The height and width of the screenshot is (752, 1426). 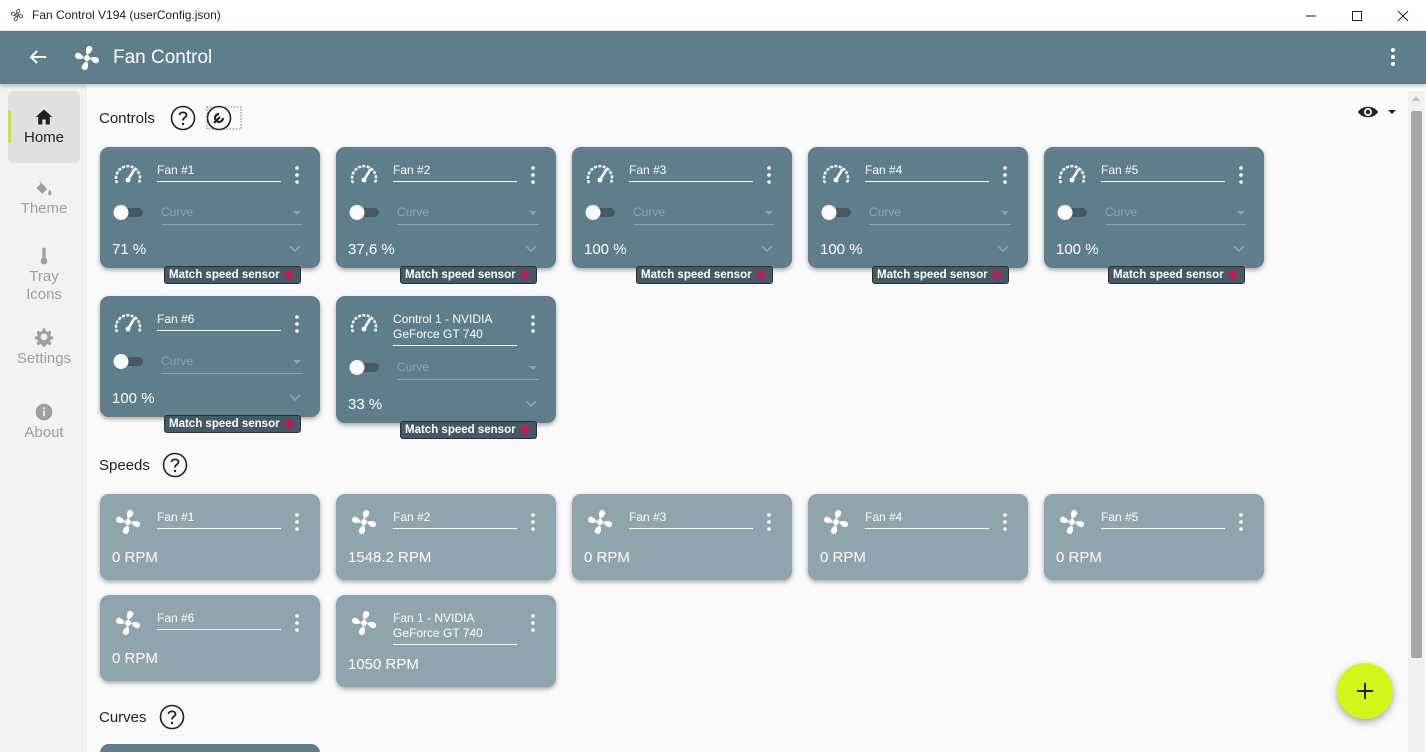 What do you see at coordinates (219, 321) in the screenshot?
I see `control-name: Fan #6` at bounding box center [219, 321].